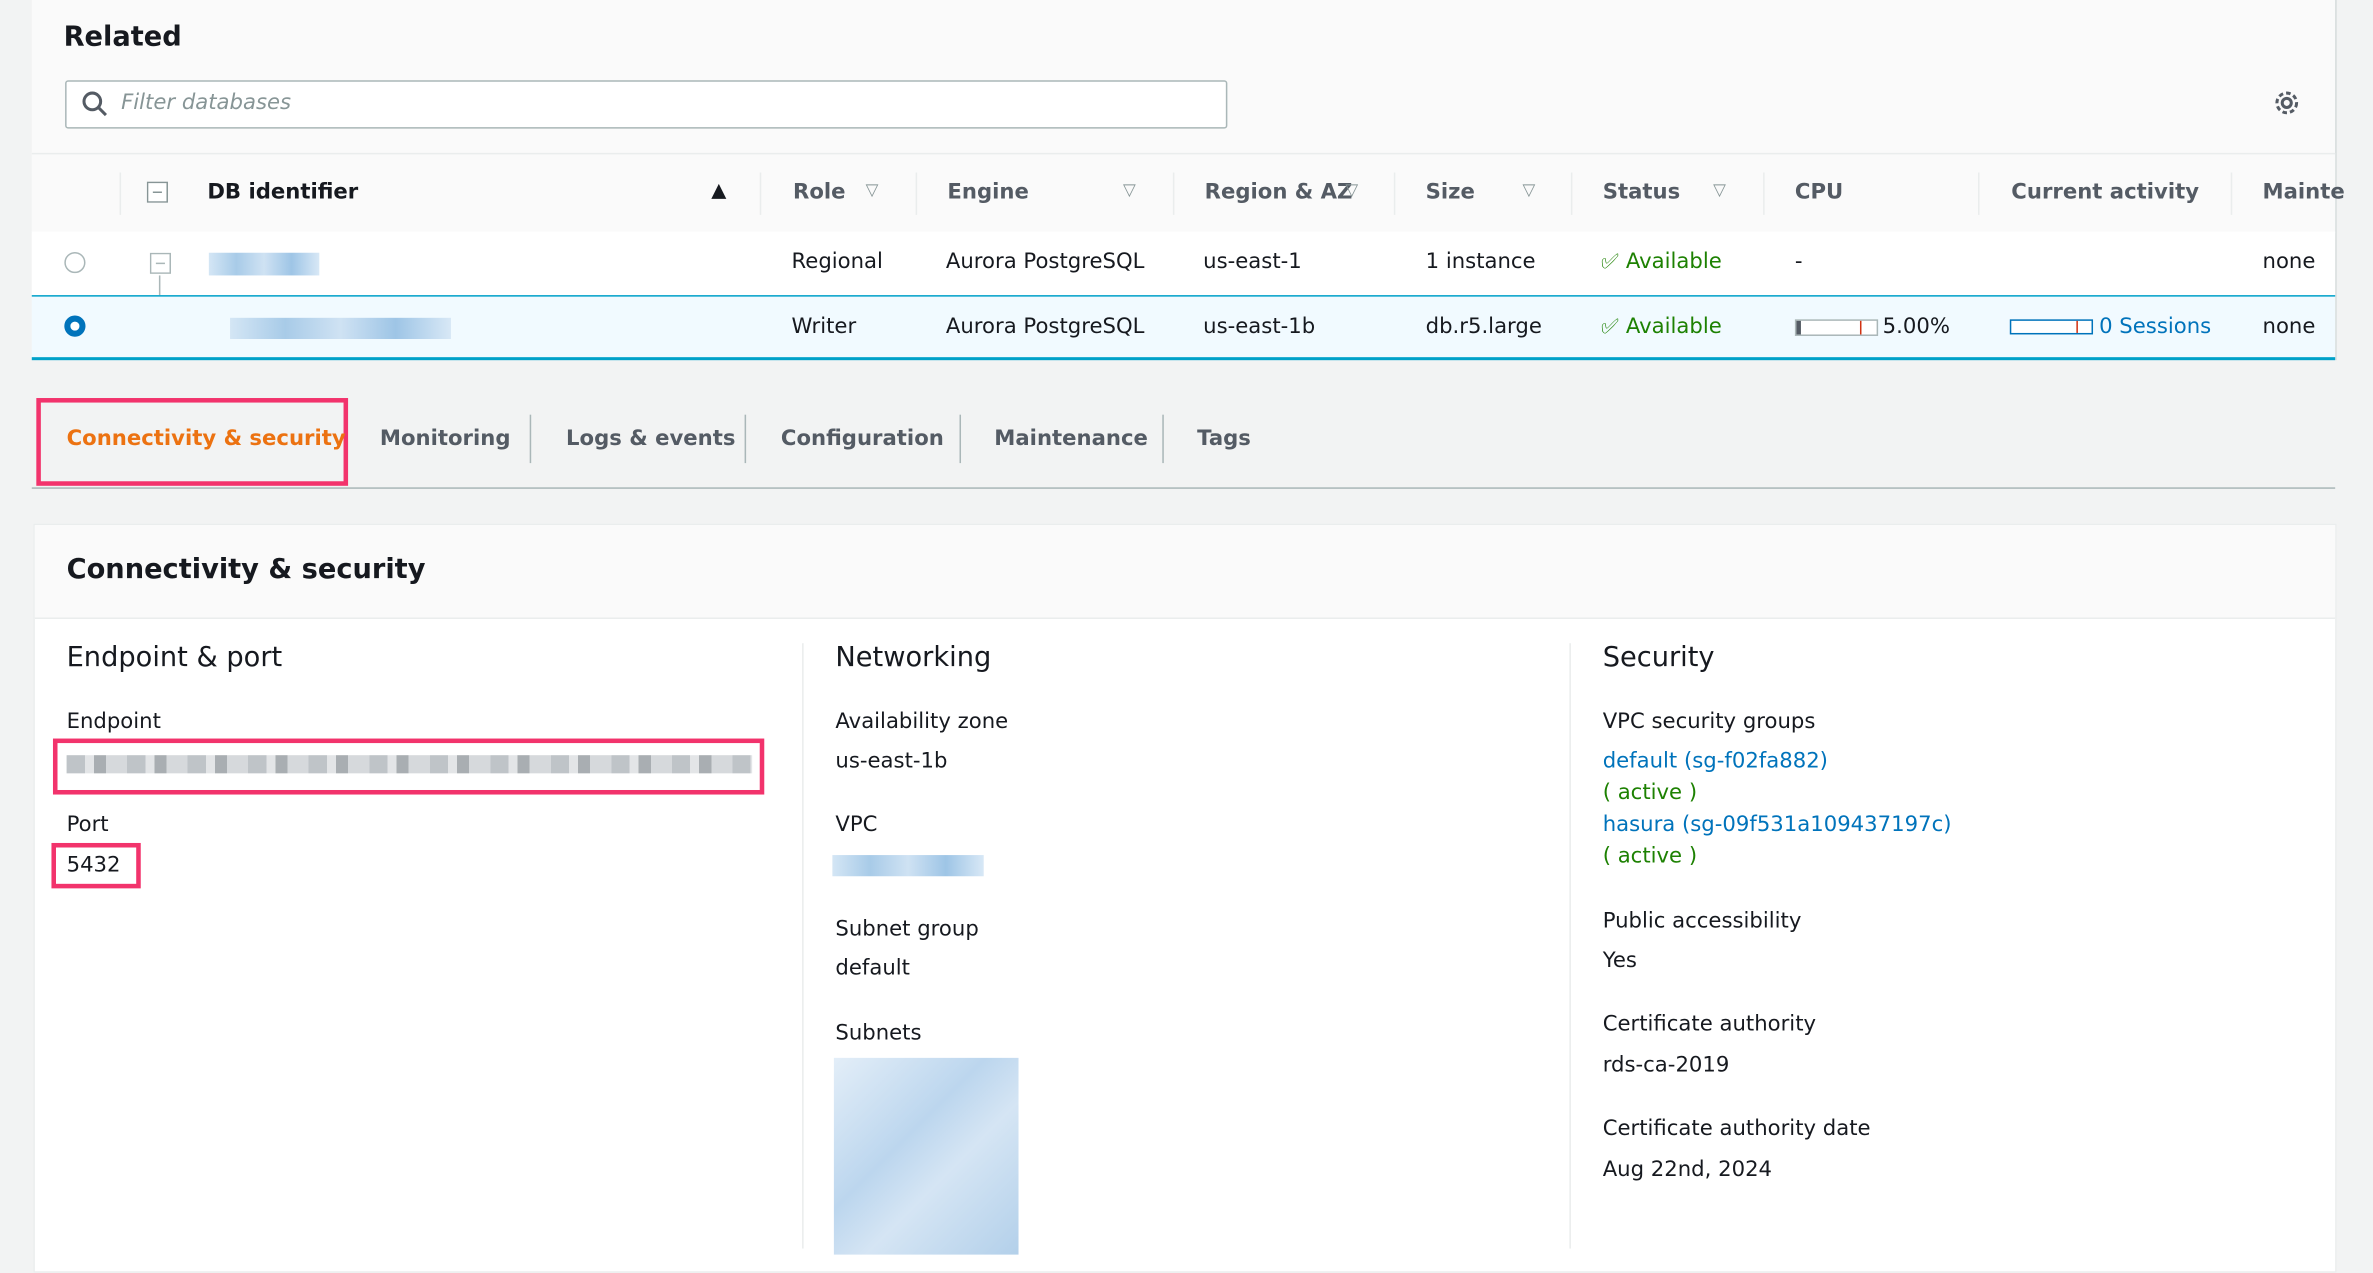 This screenshot has width=2373, height=1273. Describe the element at coordinates (2105, 192) in the screenshot. I see `col-current-activity: Current activity` at that location.